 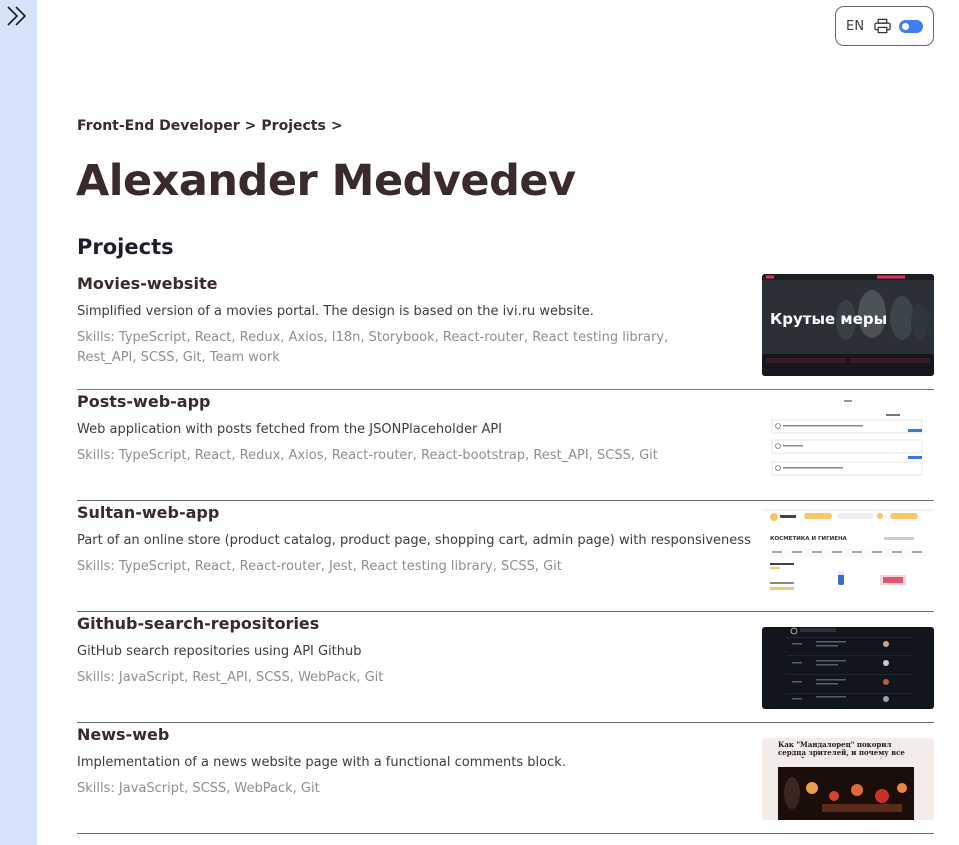 I want to click on chevrons-right-icon, so click(x=17, y=16).